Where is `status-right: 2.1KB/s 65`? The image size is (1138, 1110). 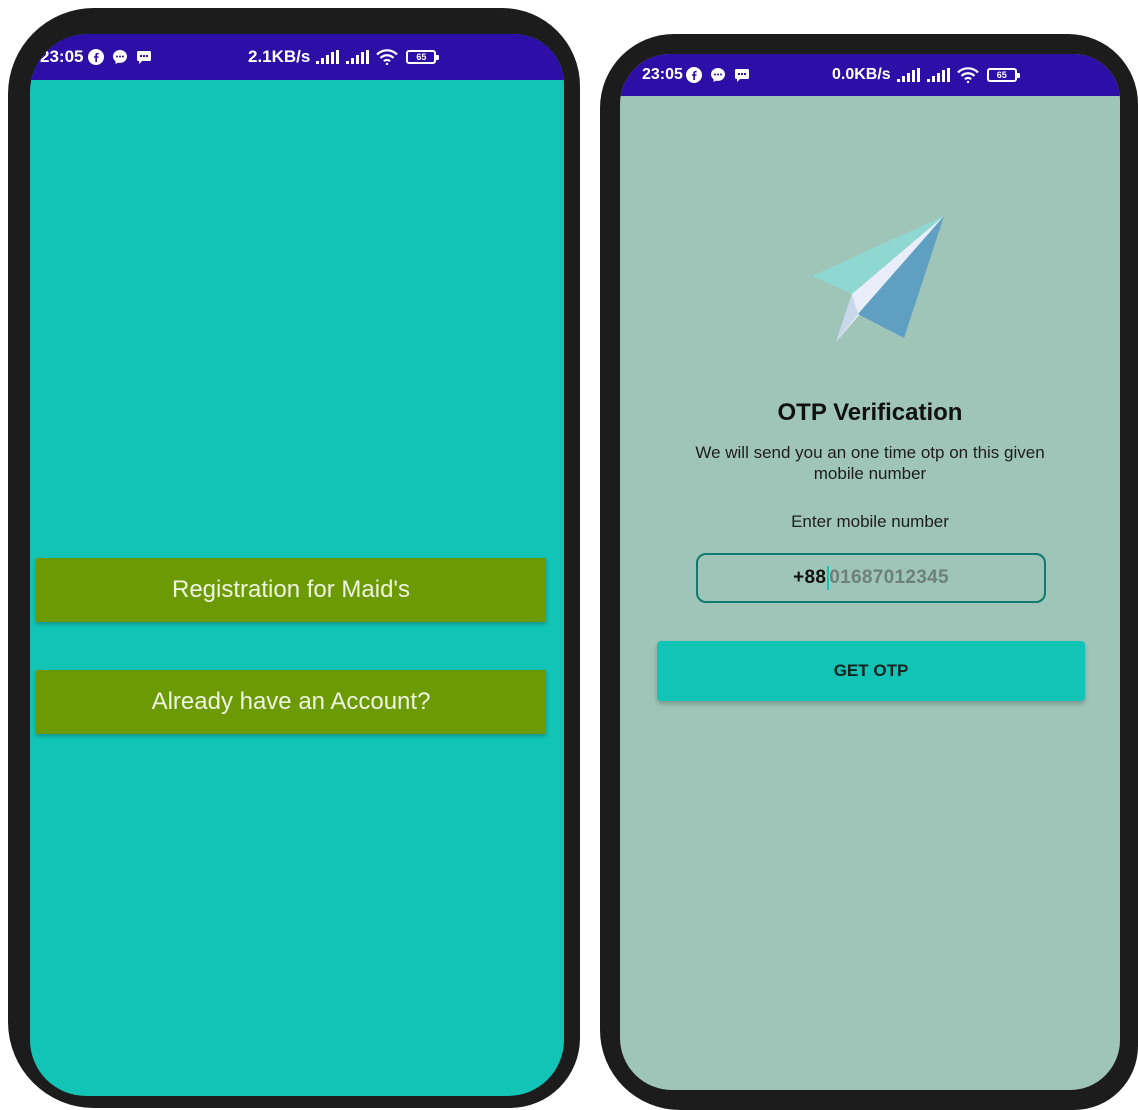 status-right: 2.1KB/s 65 is located at coordinates (344, 57).